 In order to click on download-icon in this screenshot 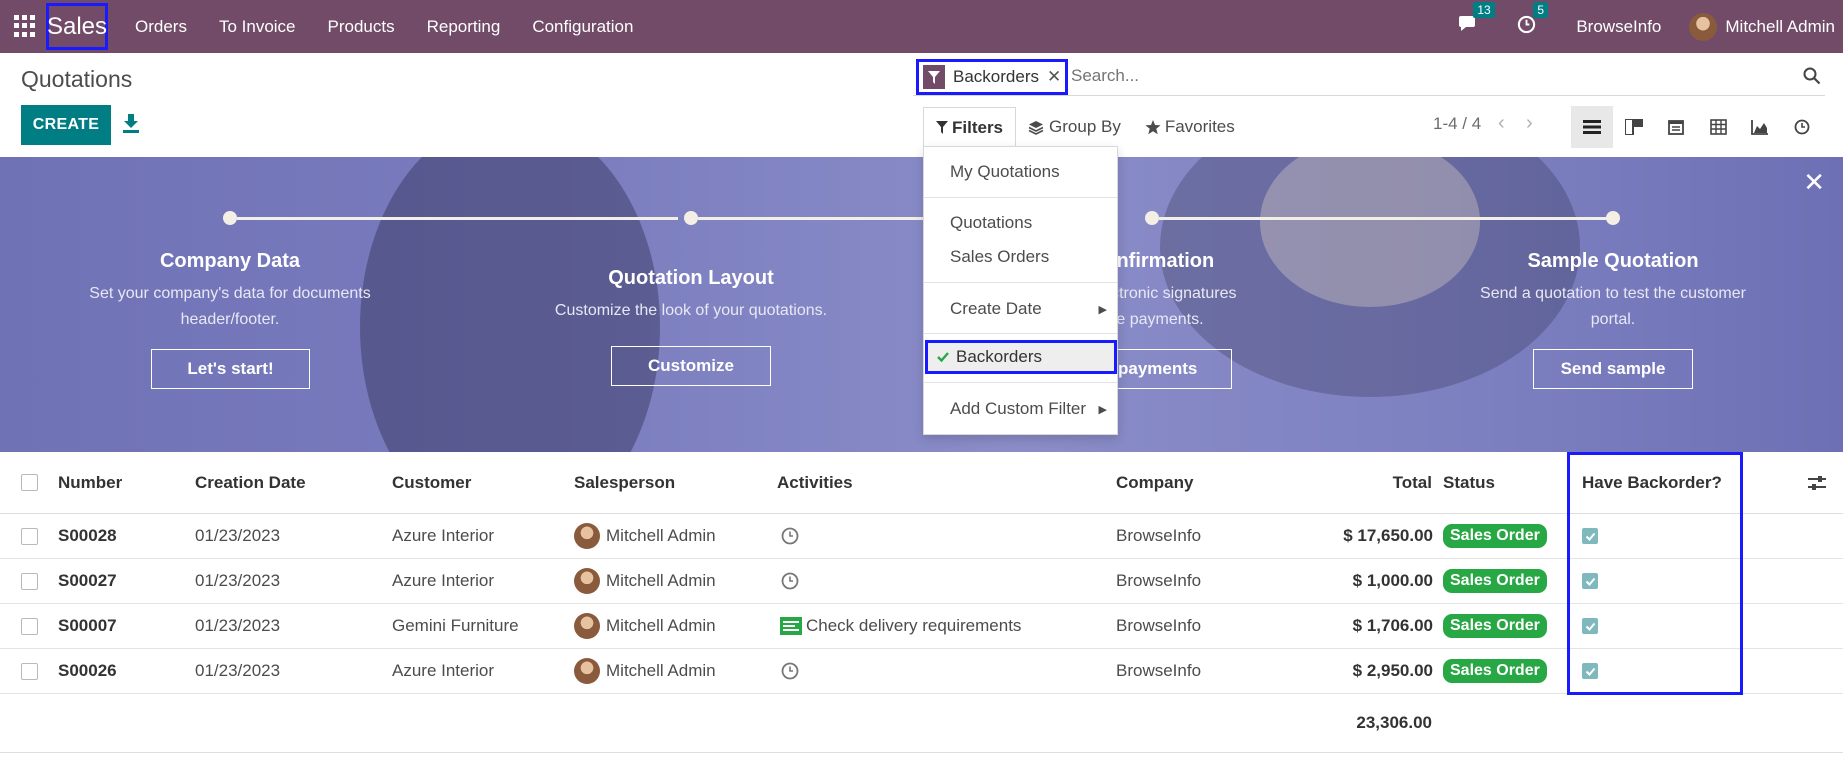, I will do `click(131, 123)`.